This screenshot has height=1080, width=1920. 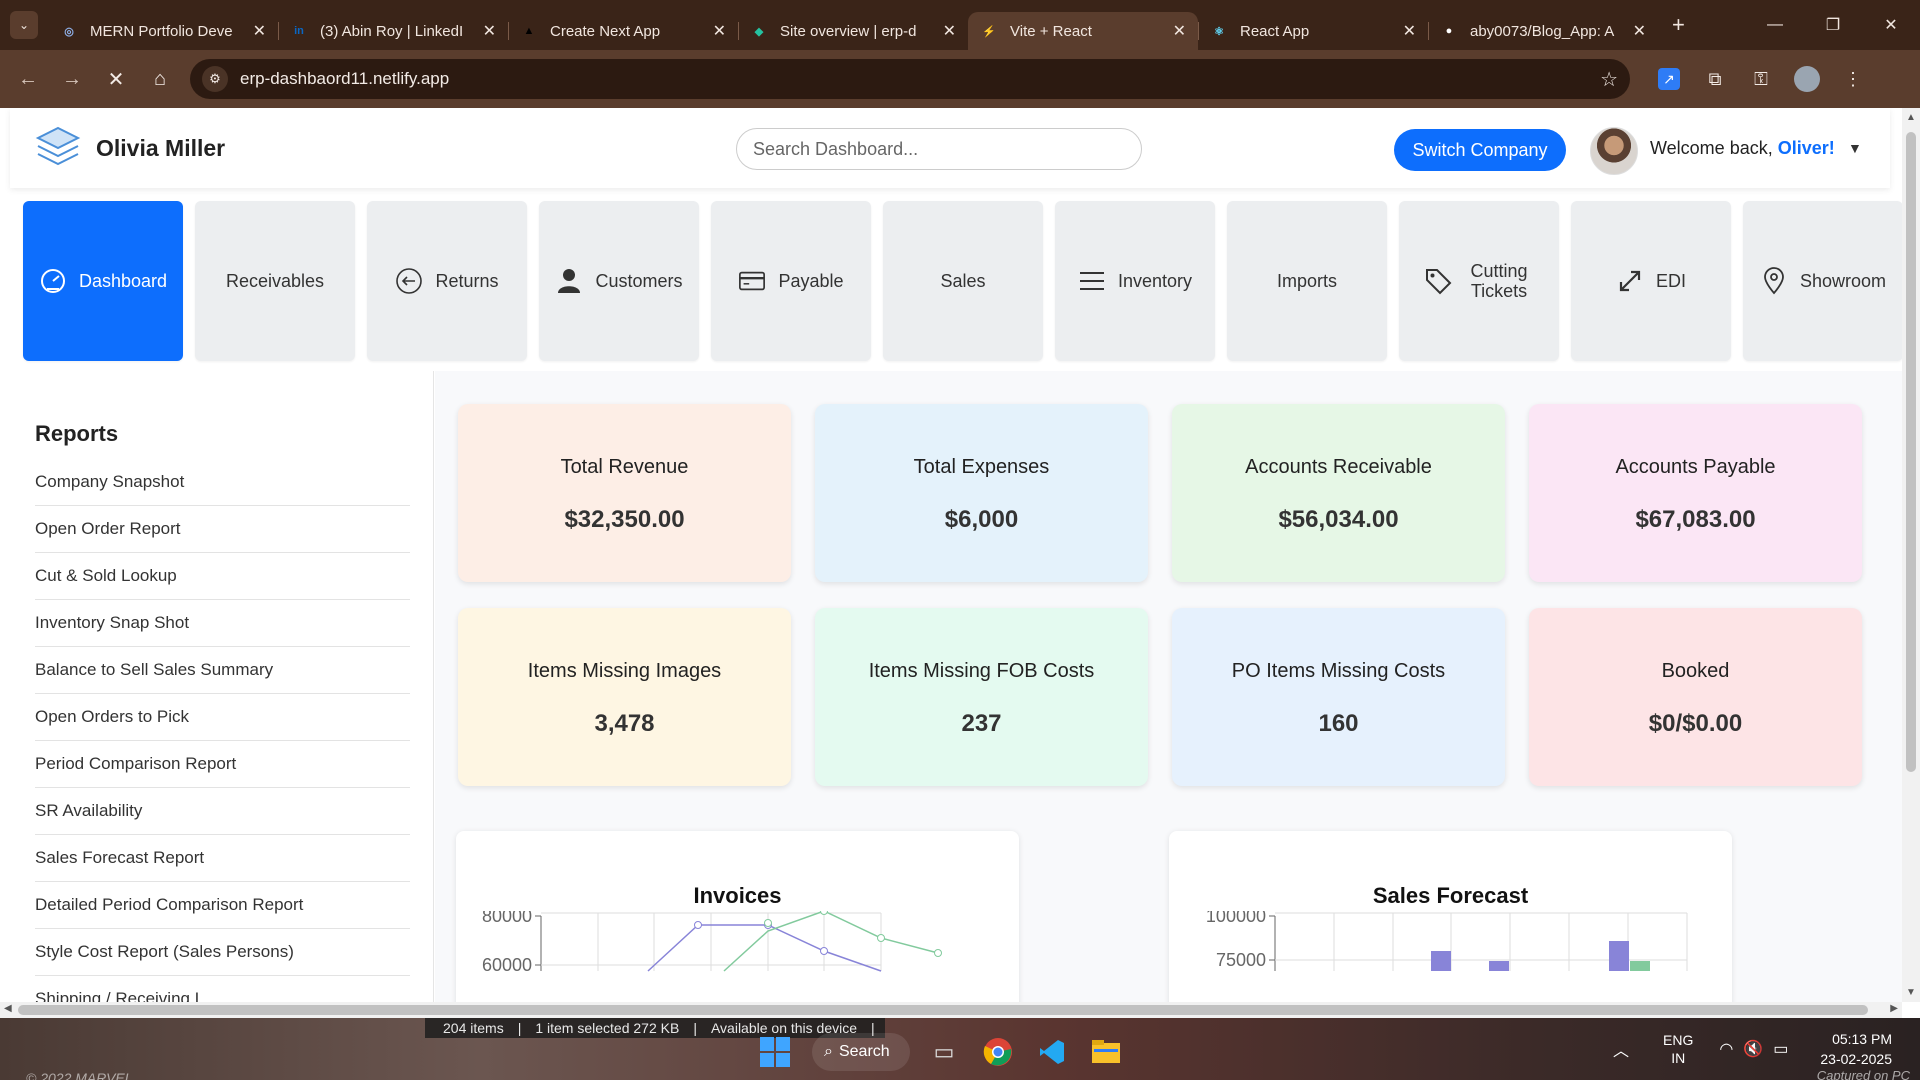 What do you see at coordinates (393, 31) in the screenshot?
I see `browser-tab: in (3) Abin Roy | LinkedI ✕` at bounding box center [393, 31].